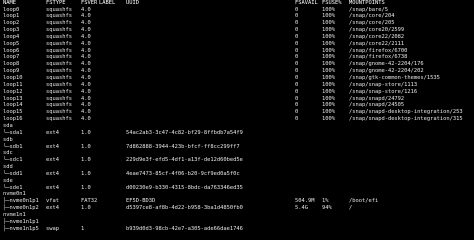 This screenshot has height=240, width=474. Describe the element at coordinates (351, 208) in the screenshot. I see `cell-mount: /` at that location.